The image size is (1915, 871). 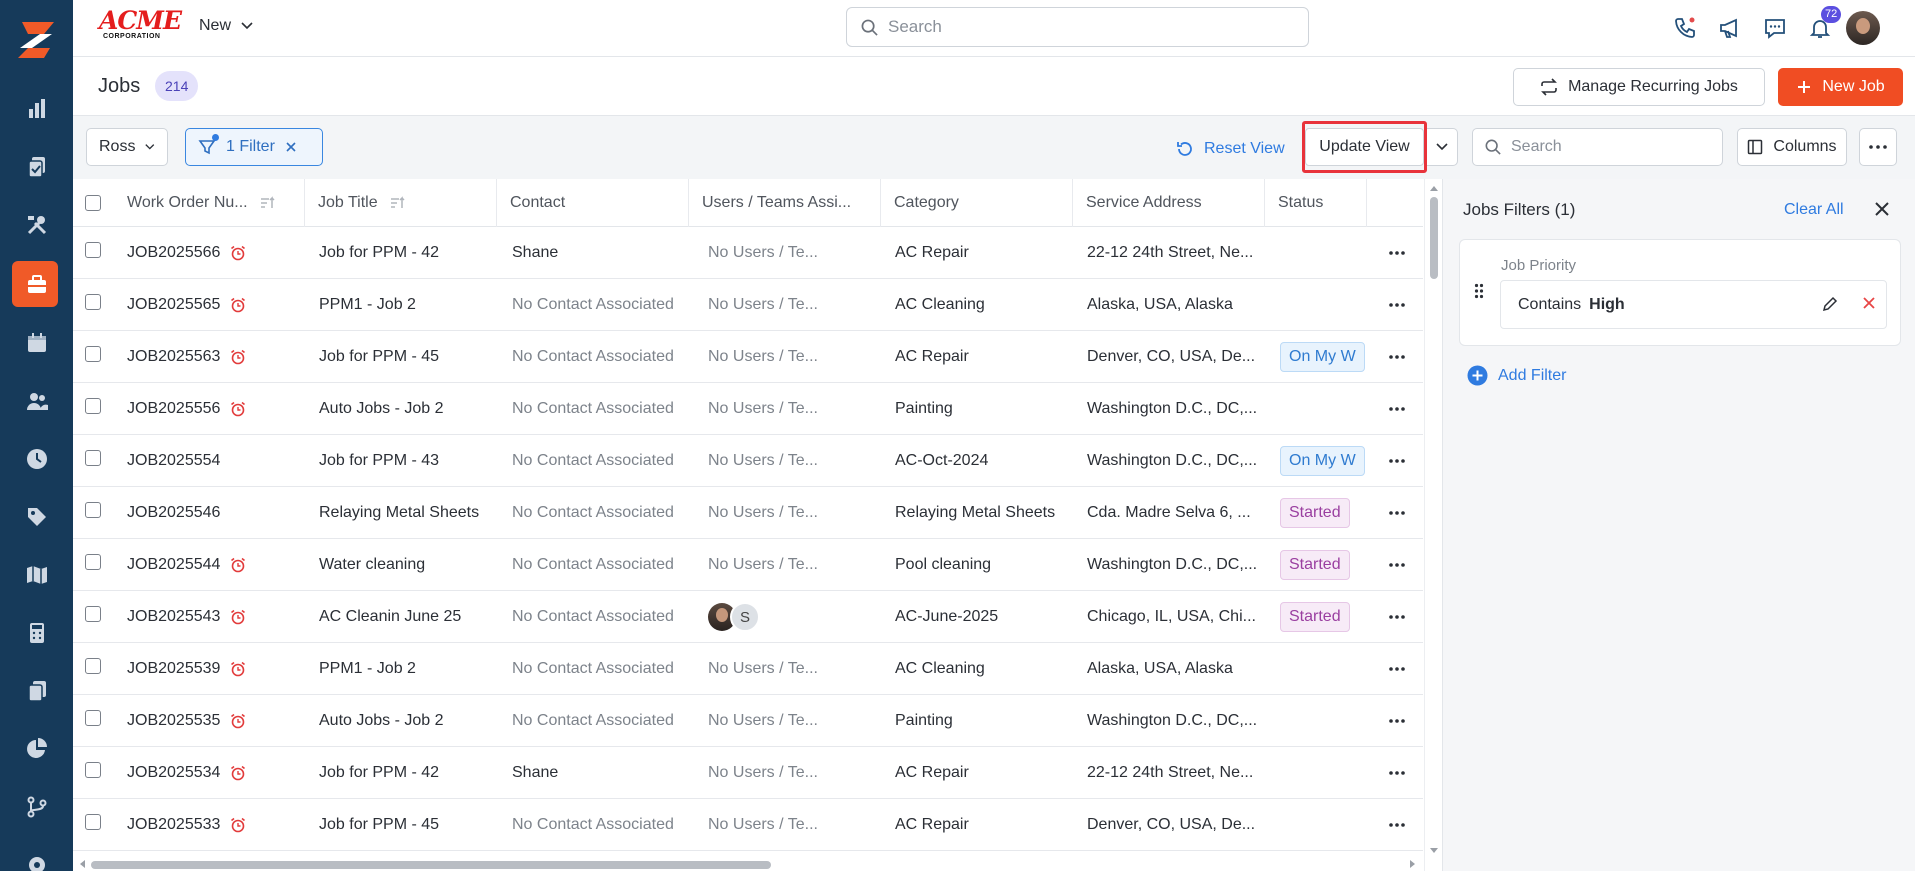 I want to click on drag-handle-icon, so click(x=1479, y=291).